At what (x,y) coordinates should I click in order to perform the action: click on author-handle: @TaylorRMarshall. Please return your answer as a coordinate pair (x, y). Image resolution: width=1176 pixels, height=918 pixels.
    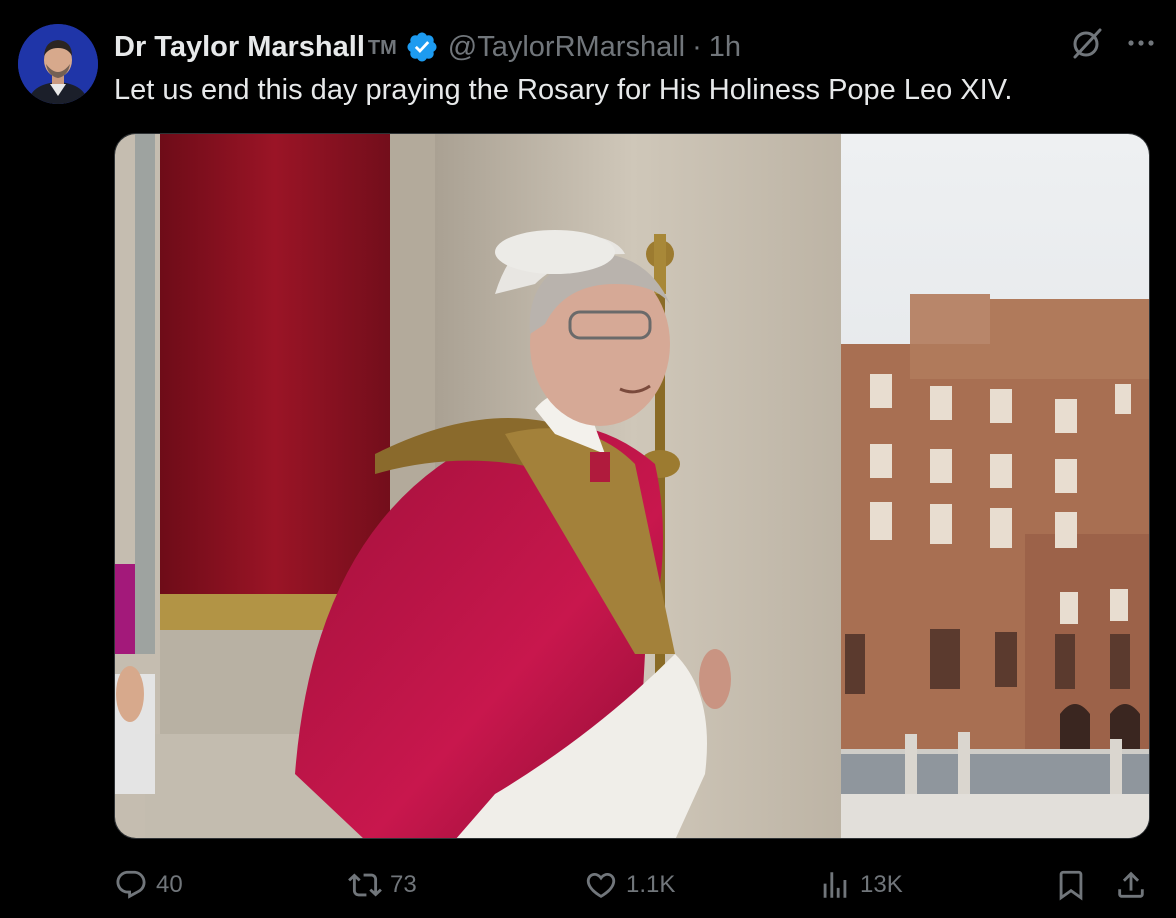
    Looking at the image, I should click on (566, 47).